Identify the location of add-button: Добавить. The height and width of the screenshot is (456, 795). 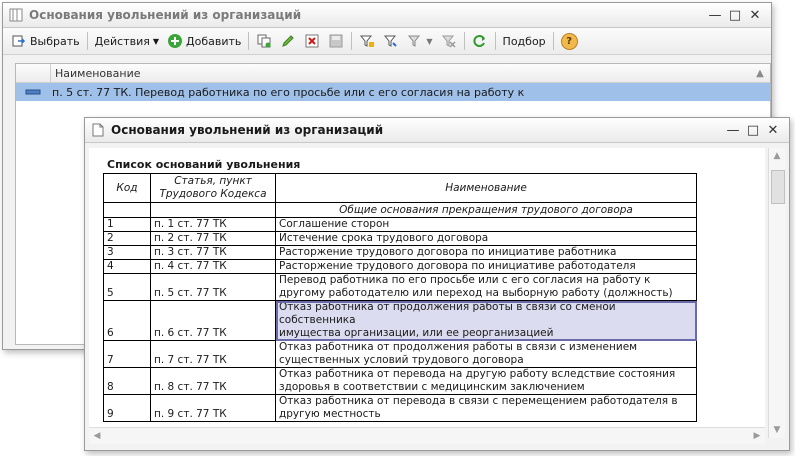
(204, 41).